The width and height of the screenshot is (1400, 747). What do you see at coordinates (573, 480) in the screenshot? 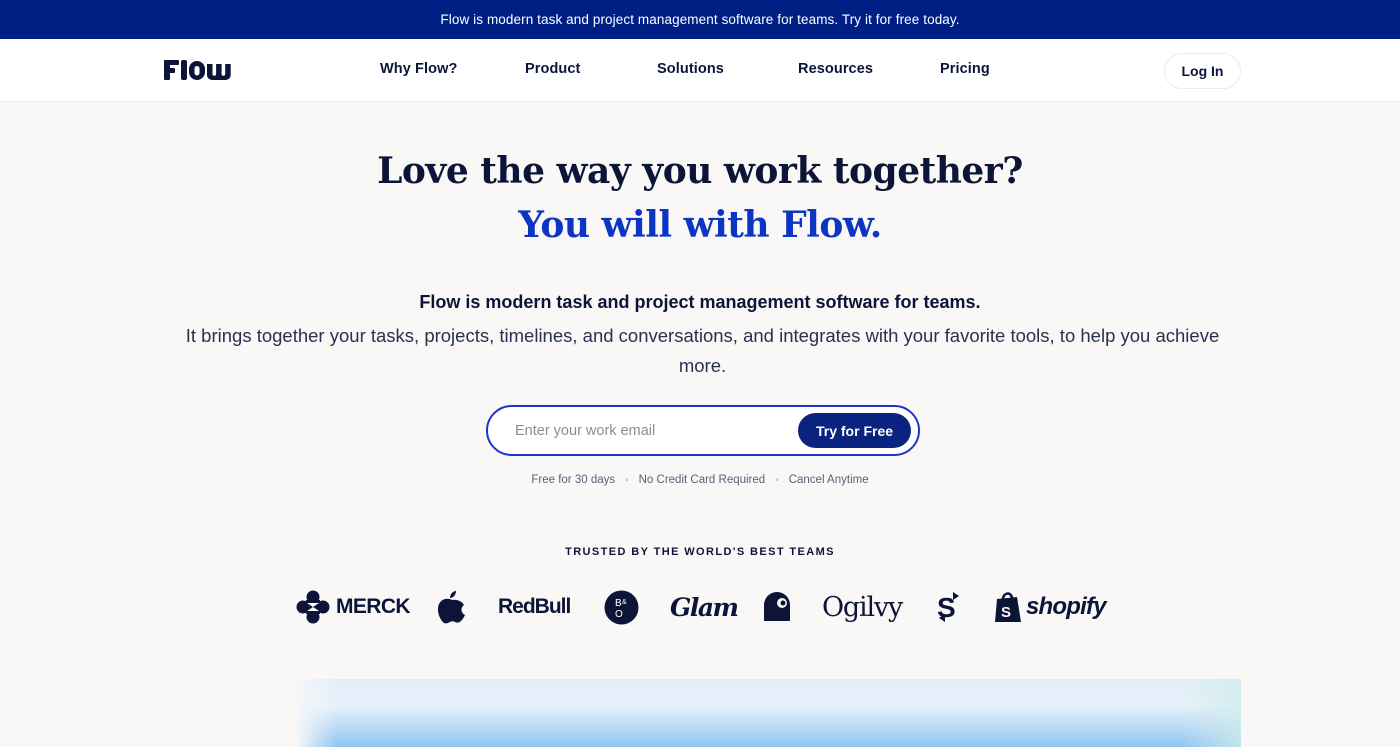
I see `perk-free-trial: Free for 30 days` at bounding box center [573, 480].